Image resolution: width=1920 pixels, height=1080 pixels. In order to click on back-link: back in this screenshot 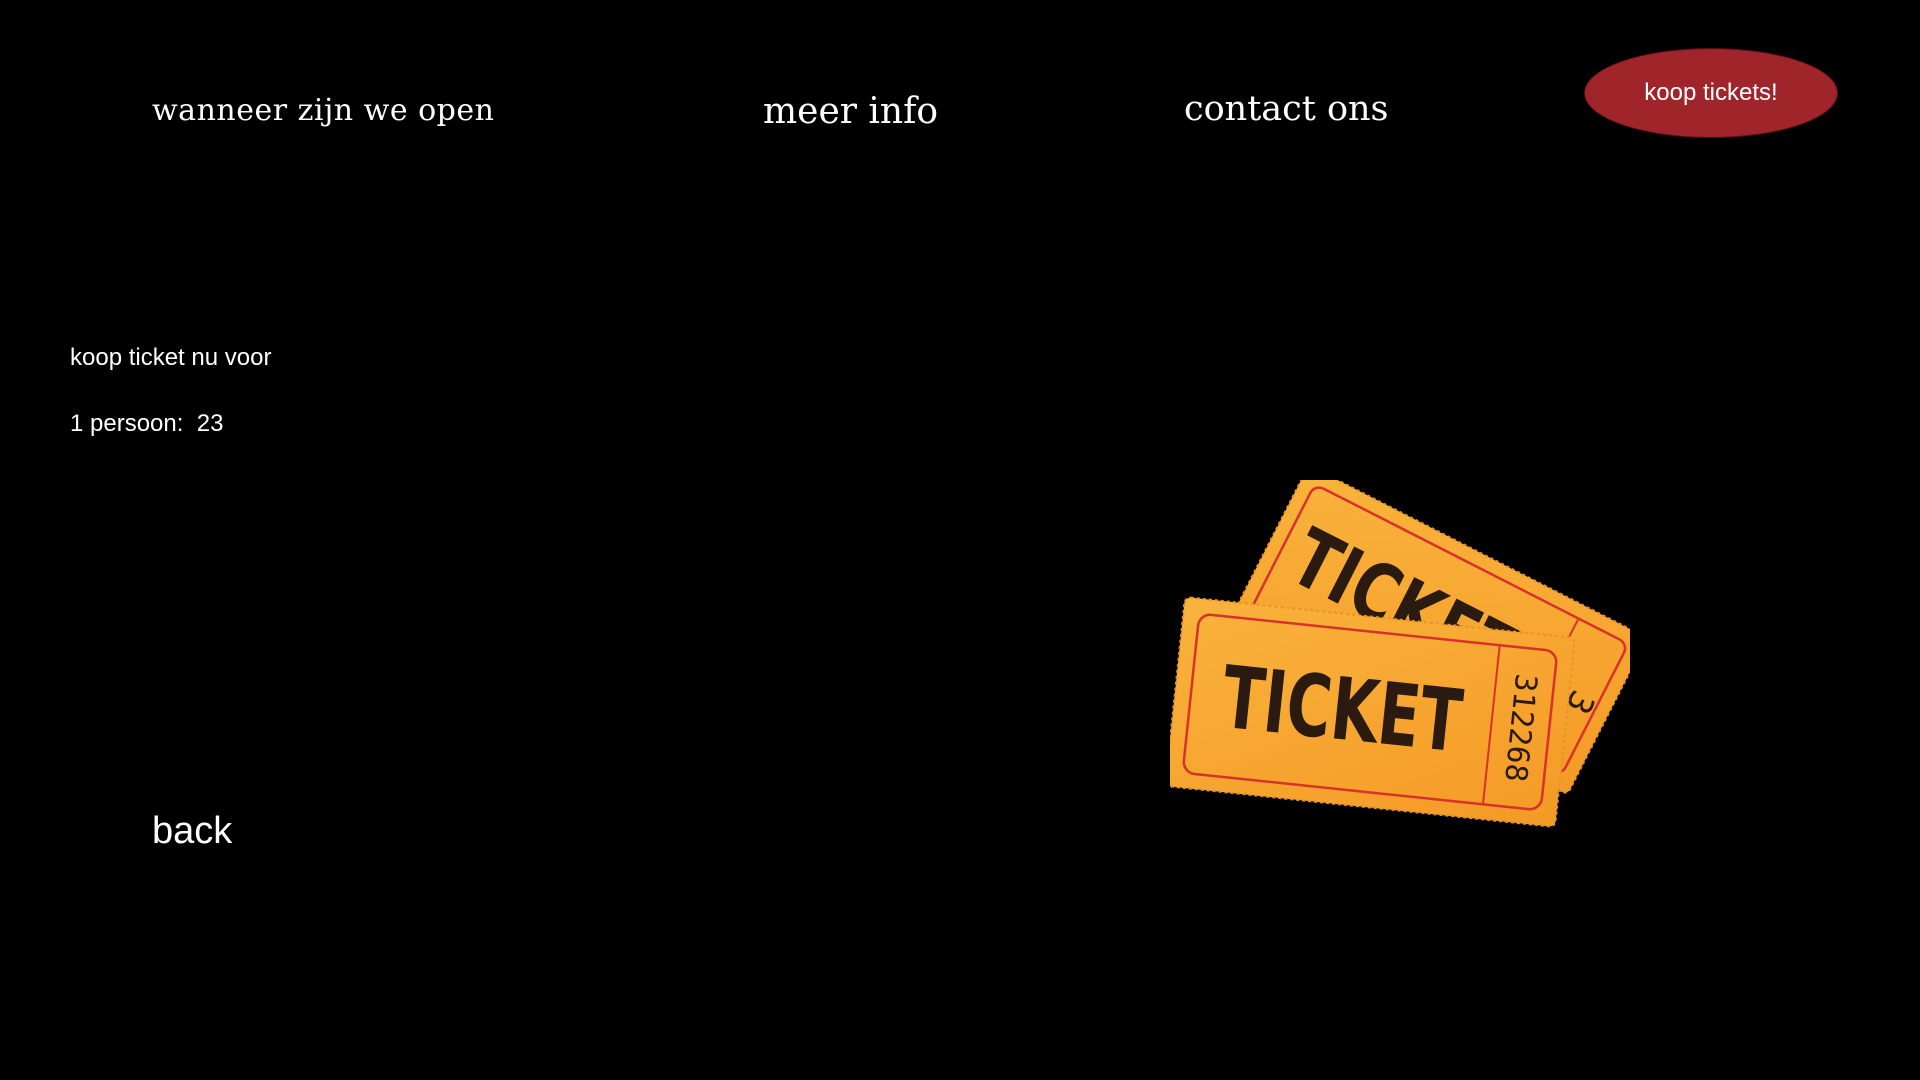, I will do `click(192, 831)`.